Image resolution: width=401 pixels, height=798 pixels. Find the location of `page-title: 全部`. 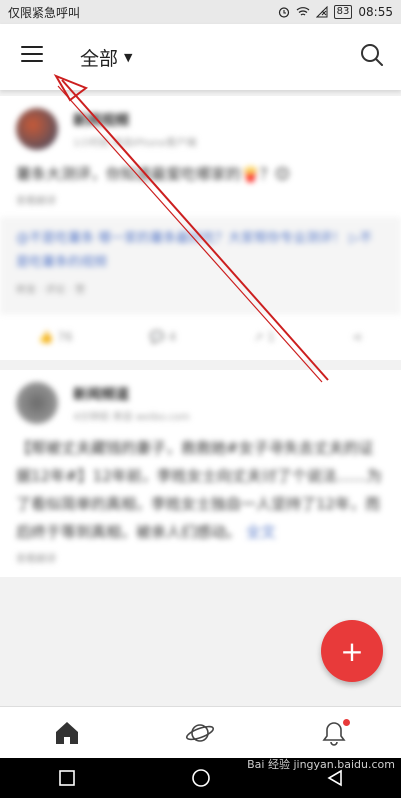

page-title: 全部 is located at coordinates (99, 59).